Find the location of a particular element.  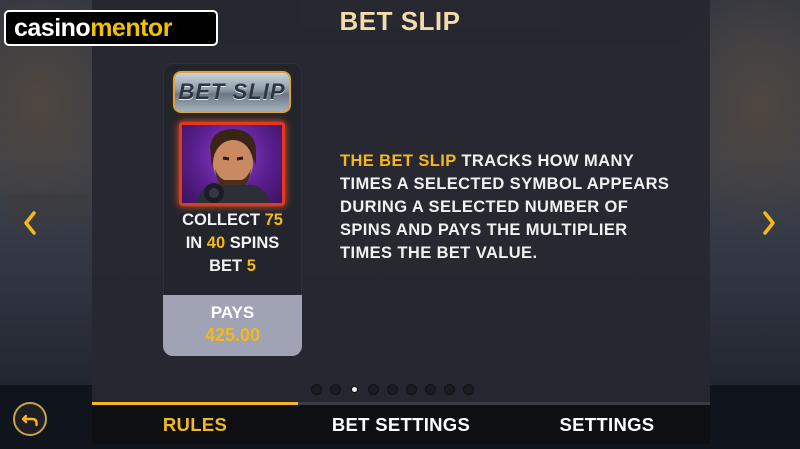

back-arrow-icon is located at coordinates (29, 420).